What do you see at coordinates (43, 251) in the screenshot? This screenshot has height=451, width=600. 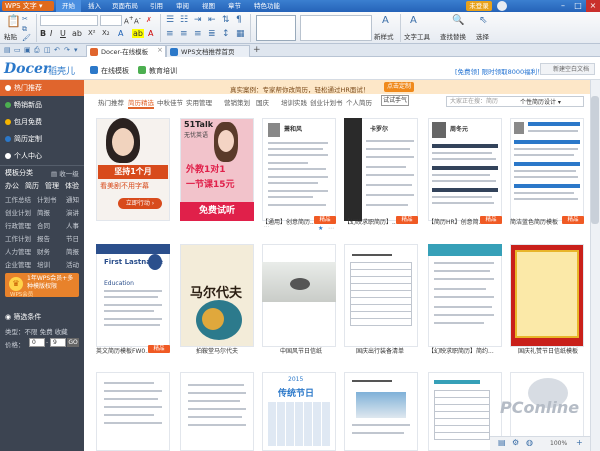 I see `subcategory: 财务` at bounding box center [43, 251].